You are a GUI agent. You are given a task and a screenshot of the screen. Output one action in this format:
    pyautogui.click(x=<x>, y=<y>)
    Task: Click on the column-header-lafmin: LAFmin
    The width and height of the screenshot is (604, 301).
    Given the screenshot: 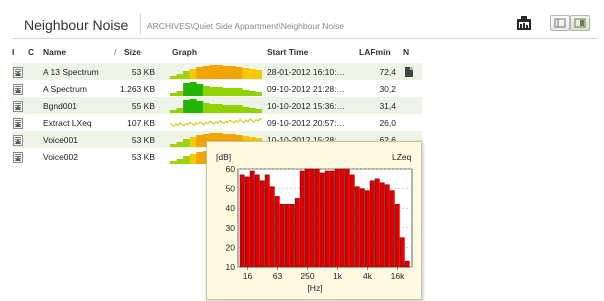 What is the action you would take?
    pyautogui.click(x=375, y=52)
    